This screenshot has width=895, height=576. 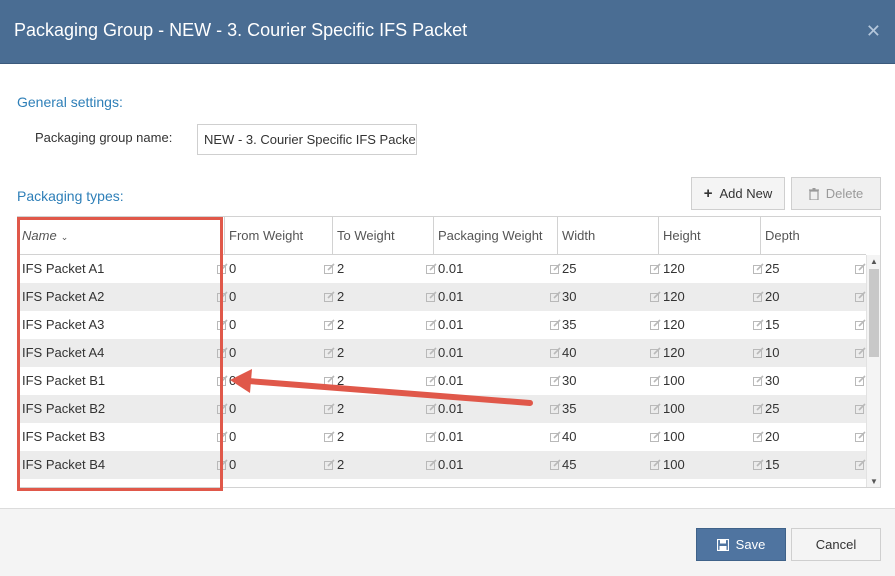 What do you see at coordinates (279, 236) in the screenshot?
I see `column-header-from-weight: From Weight` at bounding box center [279, 236].